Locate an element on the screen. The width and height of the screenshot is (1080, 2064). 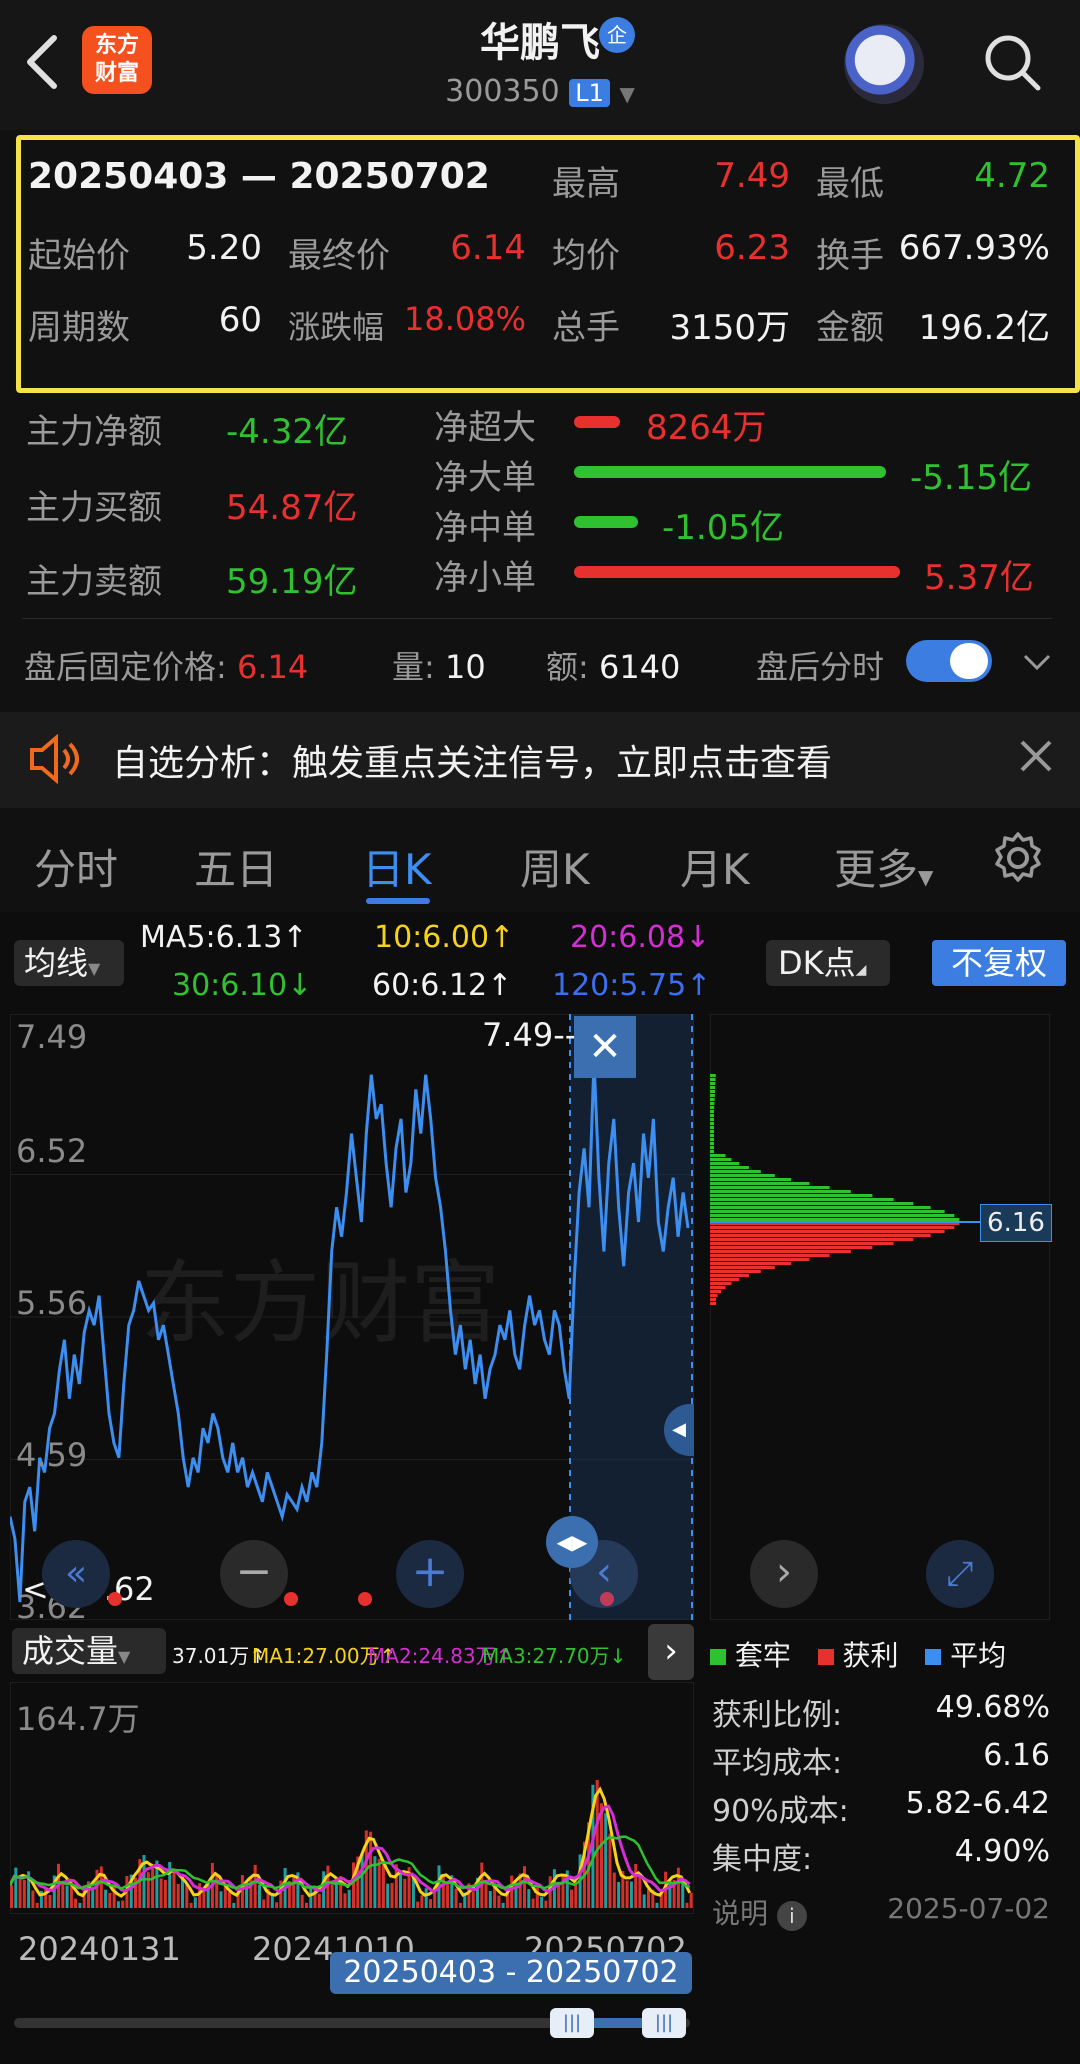
chip-distribution-chart is located at coordinates (880, 1317).